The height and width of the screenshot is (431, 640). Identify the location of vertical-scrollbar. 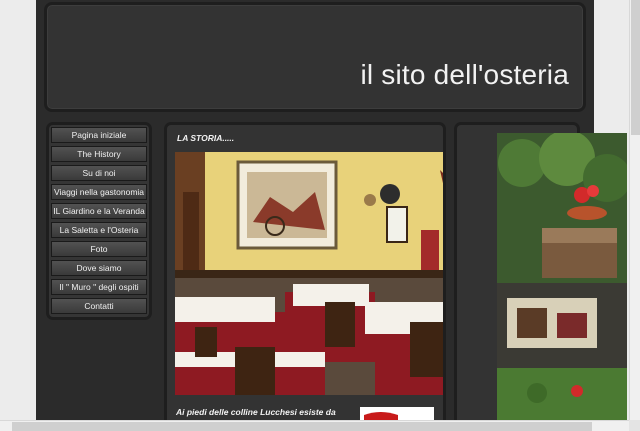
(634, 210).